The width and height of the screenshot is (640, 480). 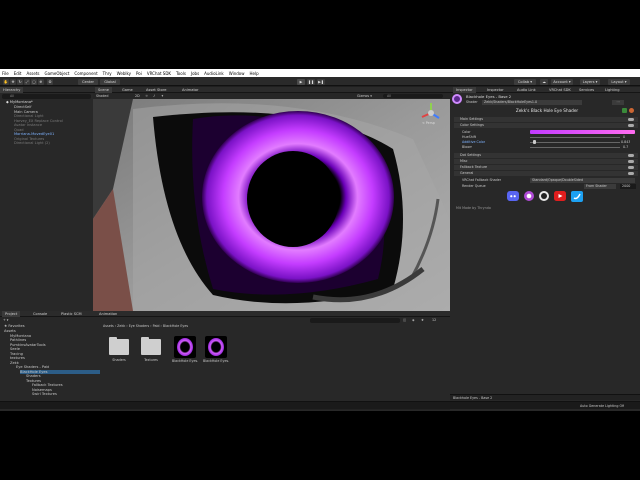 I want to click on tab-hierarchy: Hierarchy, so click(x=12, y=90).